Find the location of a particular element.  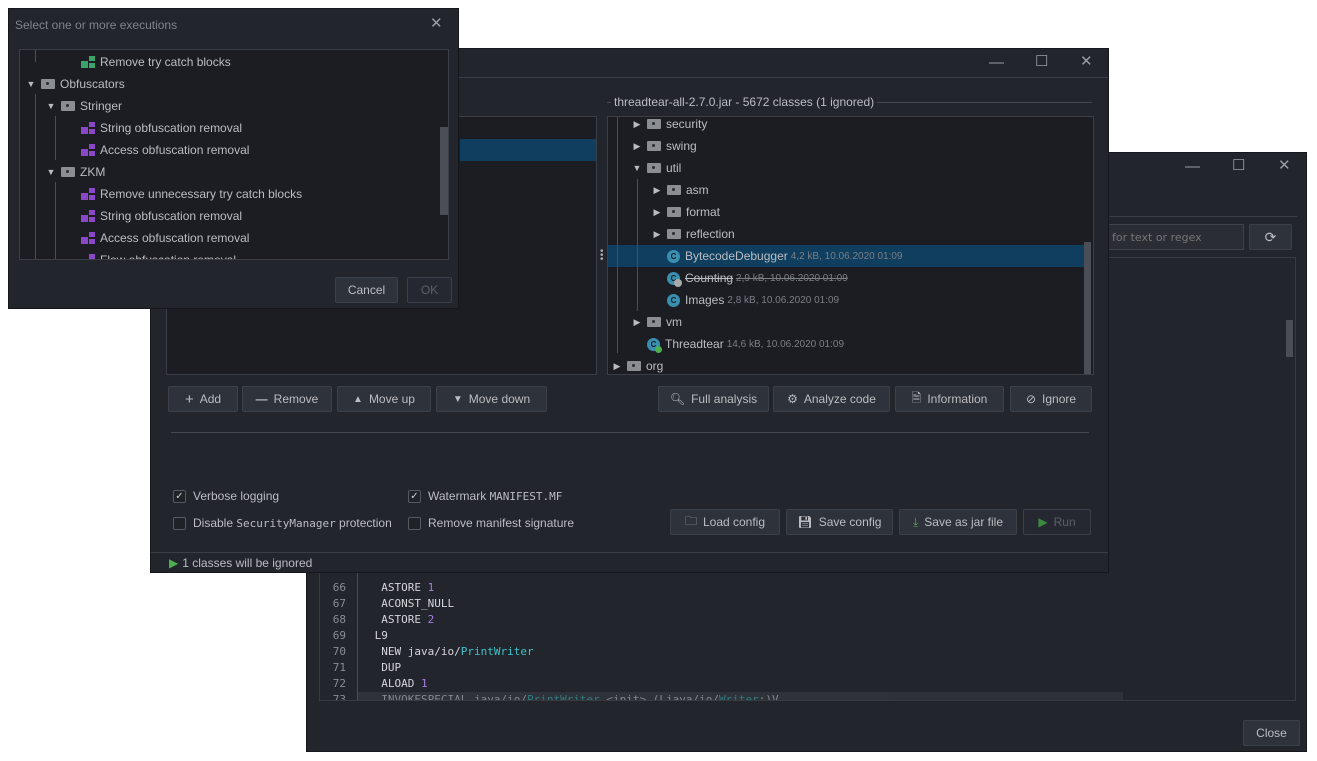

tree-item-threadtear: C Threadtear 14,6 kB, 10.06.2020 01:09 is located at coordinates (738, 344).